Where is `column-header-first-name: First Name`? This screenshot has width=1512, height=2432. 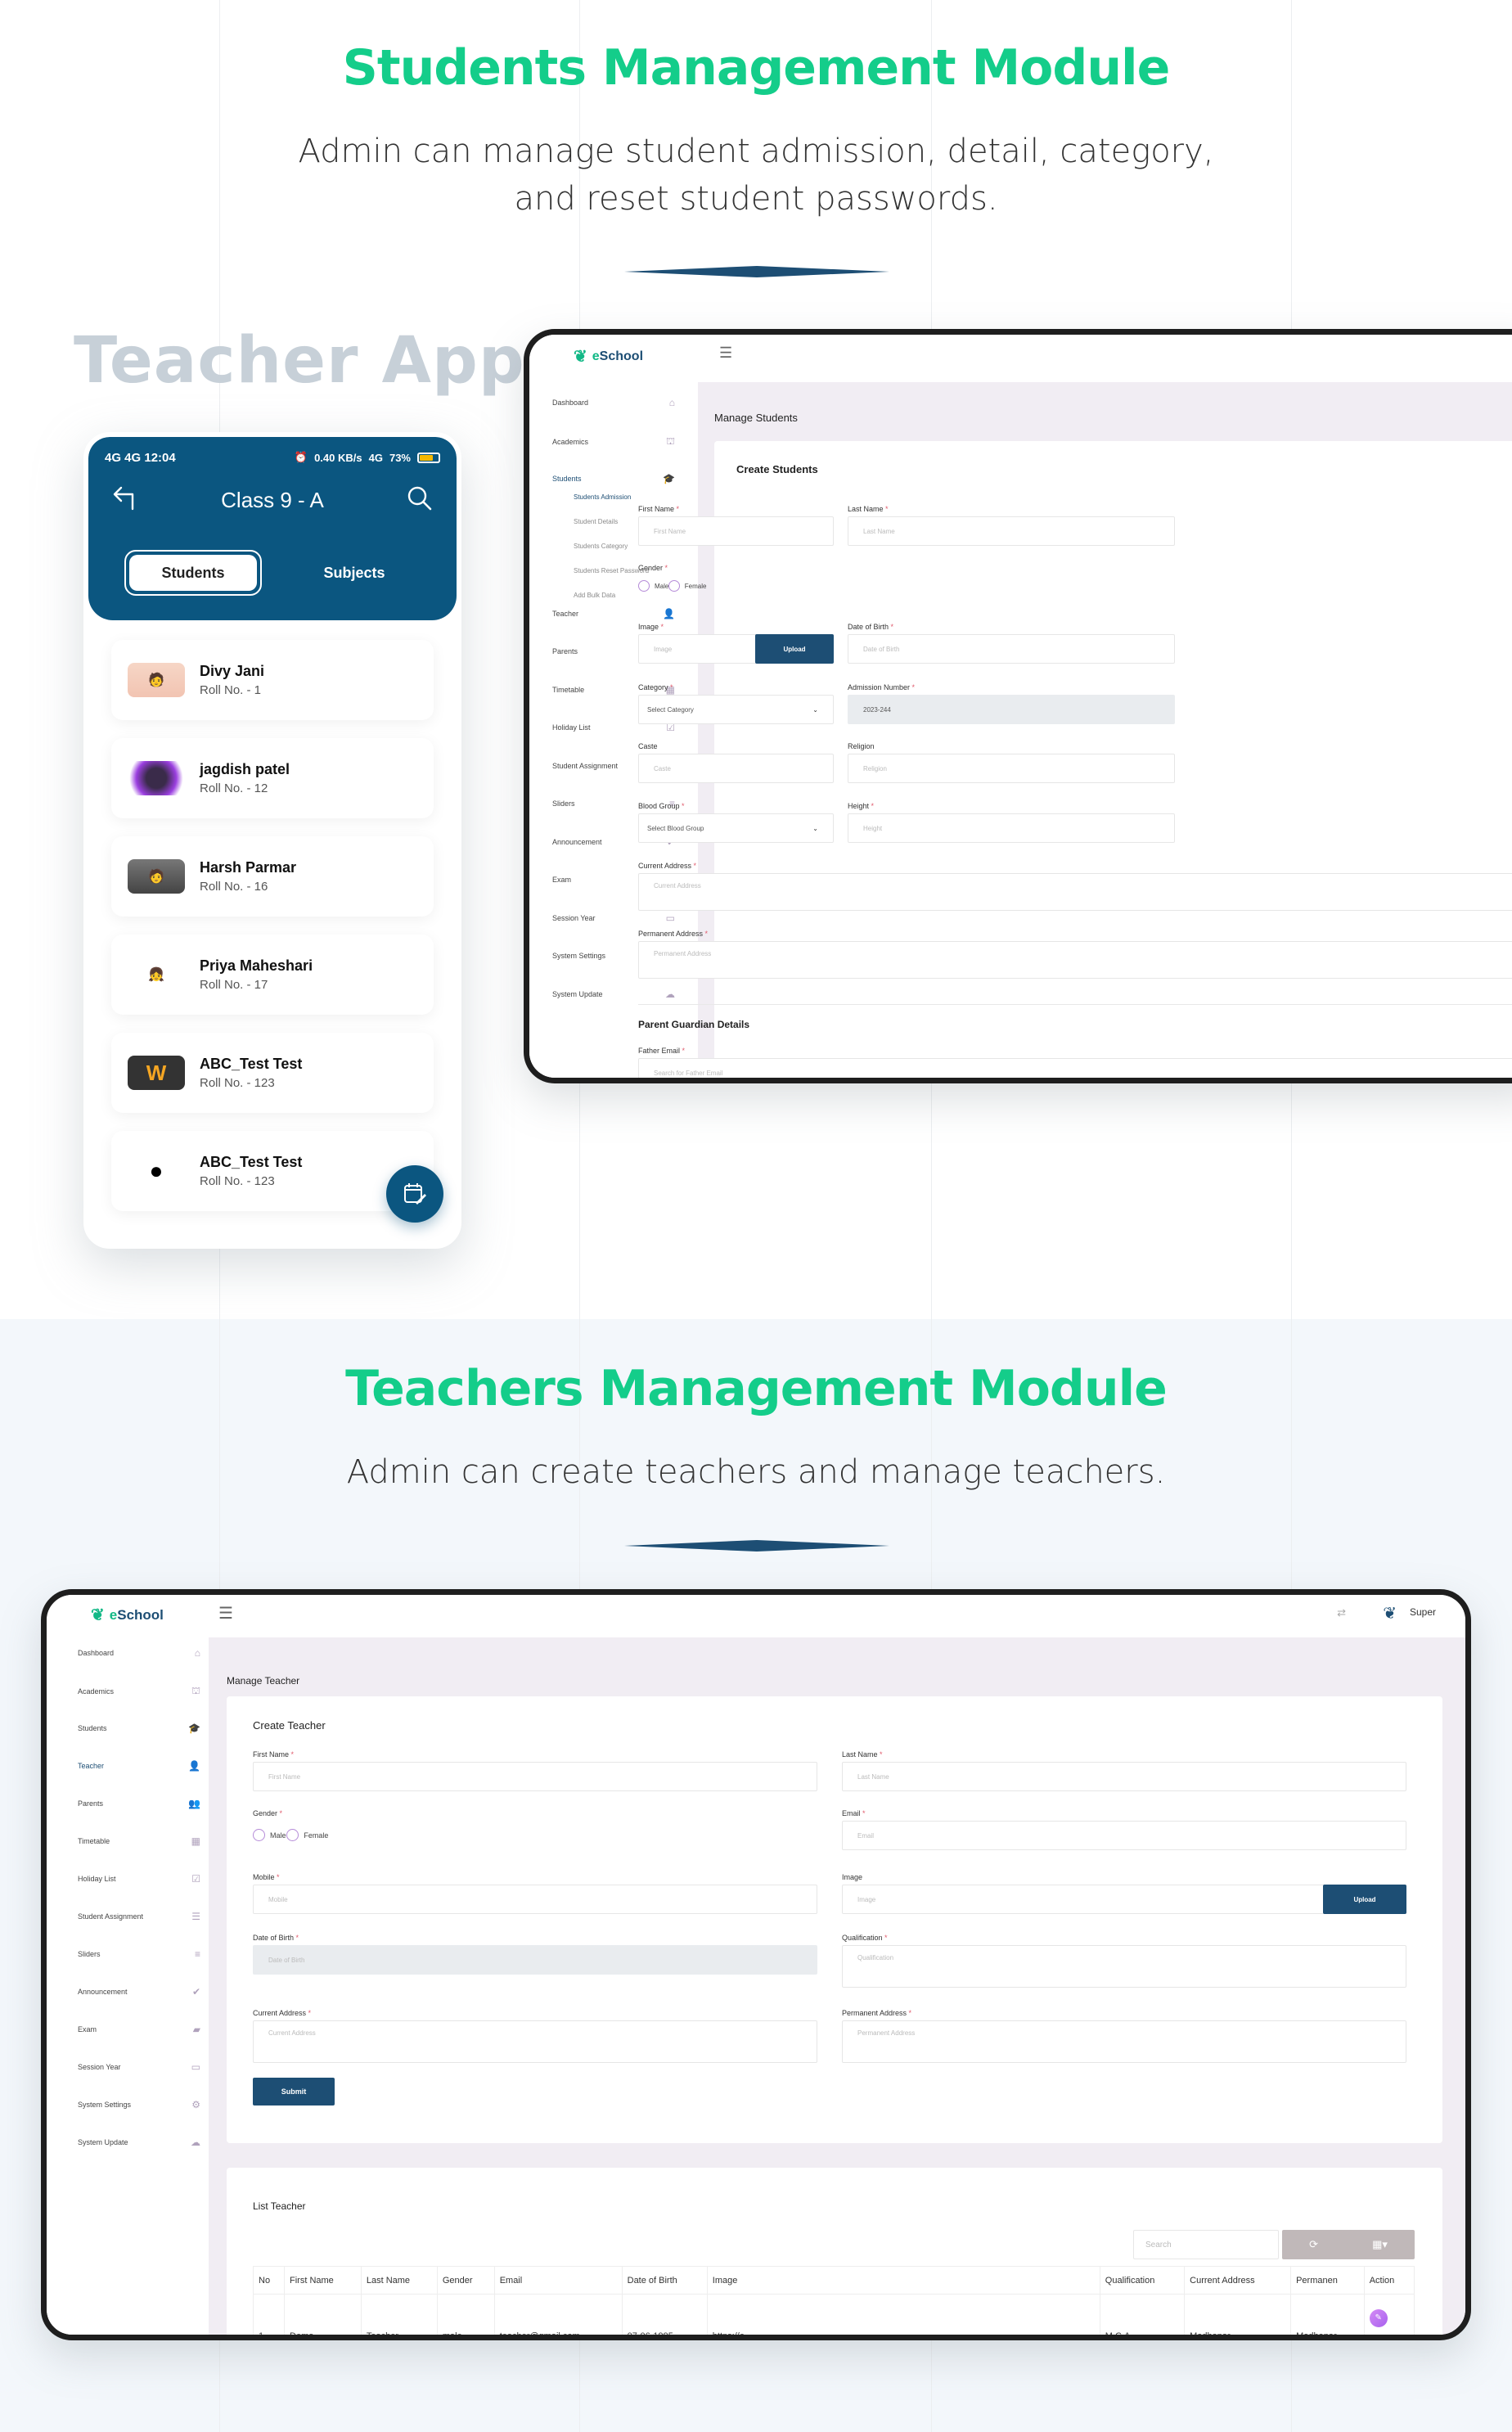
column-header-first-name: First Name is located at coordinates (323, 2280).